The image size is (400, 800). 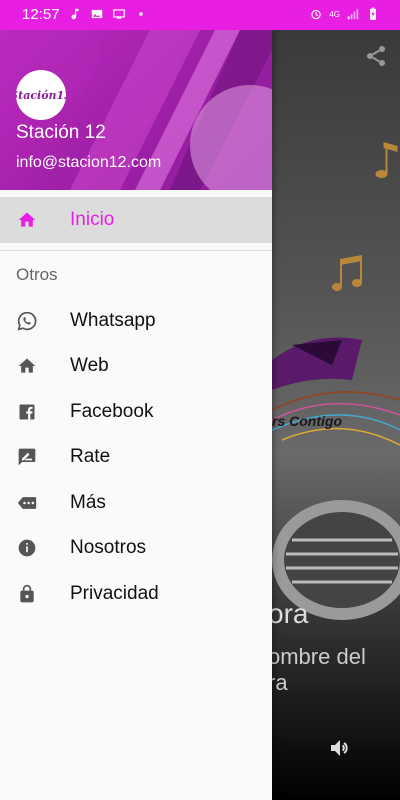 I want to click on nav-item-label: Inicio, so click(x=92, y=219).